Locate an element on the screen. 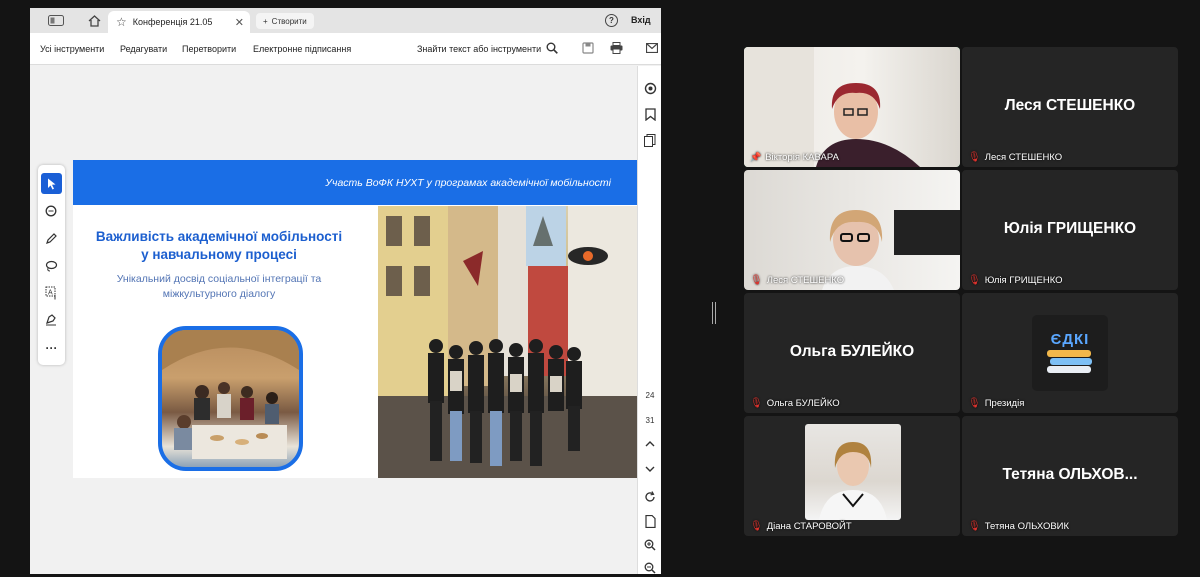 The width and height of the screenshot is (1200, 577). edki-logo: ЄДКІ is located at coordinates (1070, 353).